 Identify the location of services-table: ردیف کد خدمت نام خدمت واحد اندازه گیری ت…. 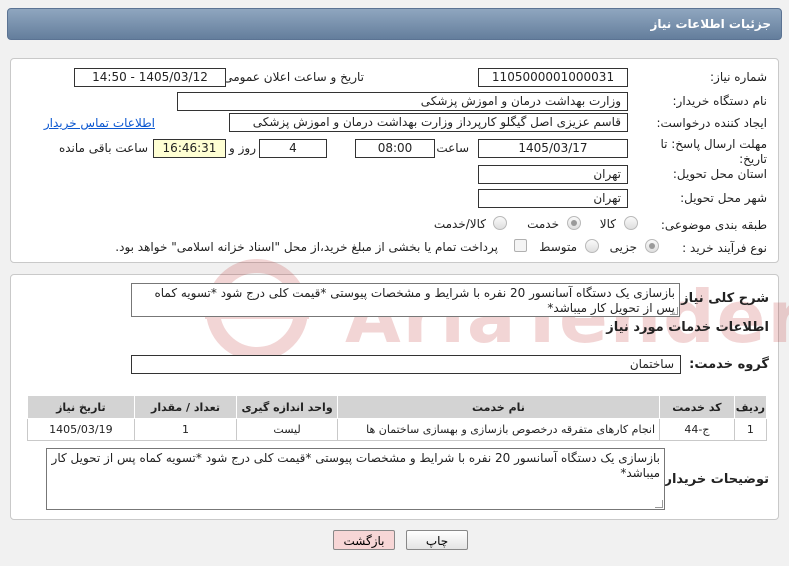
(397, 418).